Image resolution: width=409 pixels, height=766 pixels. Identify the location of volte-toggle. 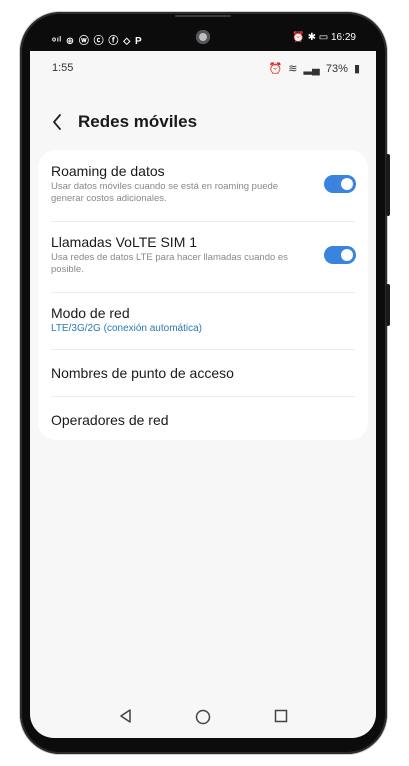
(340, 255).